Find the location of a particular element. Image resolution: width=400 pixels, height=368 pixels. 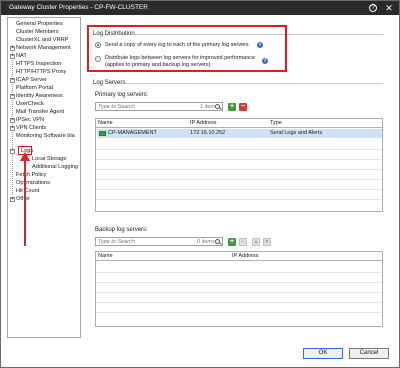

tree-item-network-management: Network Management is located at coordinates (43, 48).